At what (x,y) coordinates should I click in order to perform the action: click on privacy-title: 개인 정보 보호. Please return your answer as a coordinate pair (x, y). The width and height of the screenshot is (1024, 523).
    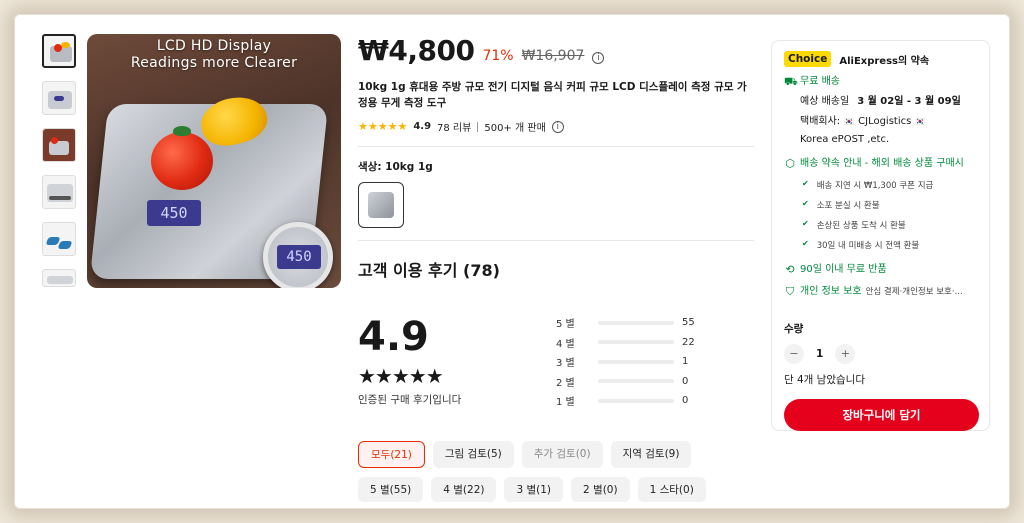
    Looking at the image, I should click on (831, 291).